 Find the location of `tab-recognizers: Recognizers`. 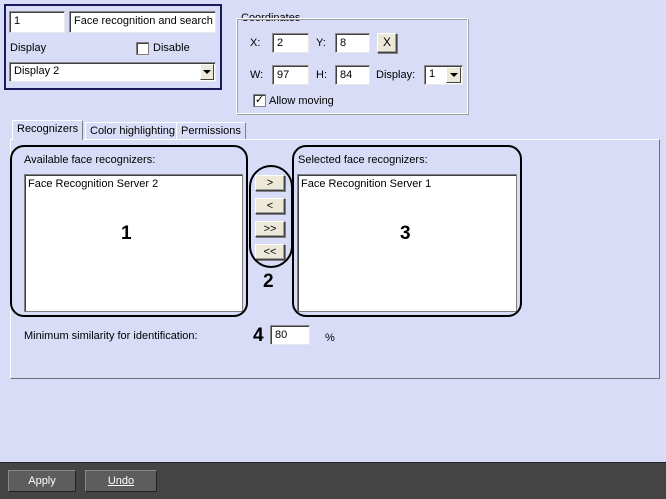

tab-recognizers: Recognizers is located at coordinates (48, 130).